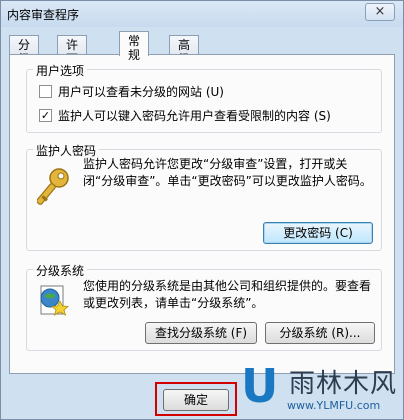 This screenshot has width=404, height=420. I want to click on tab-advanced: 高级, so click(184, 50).